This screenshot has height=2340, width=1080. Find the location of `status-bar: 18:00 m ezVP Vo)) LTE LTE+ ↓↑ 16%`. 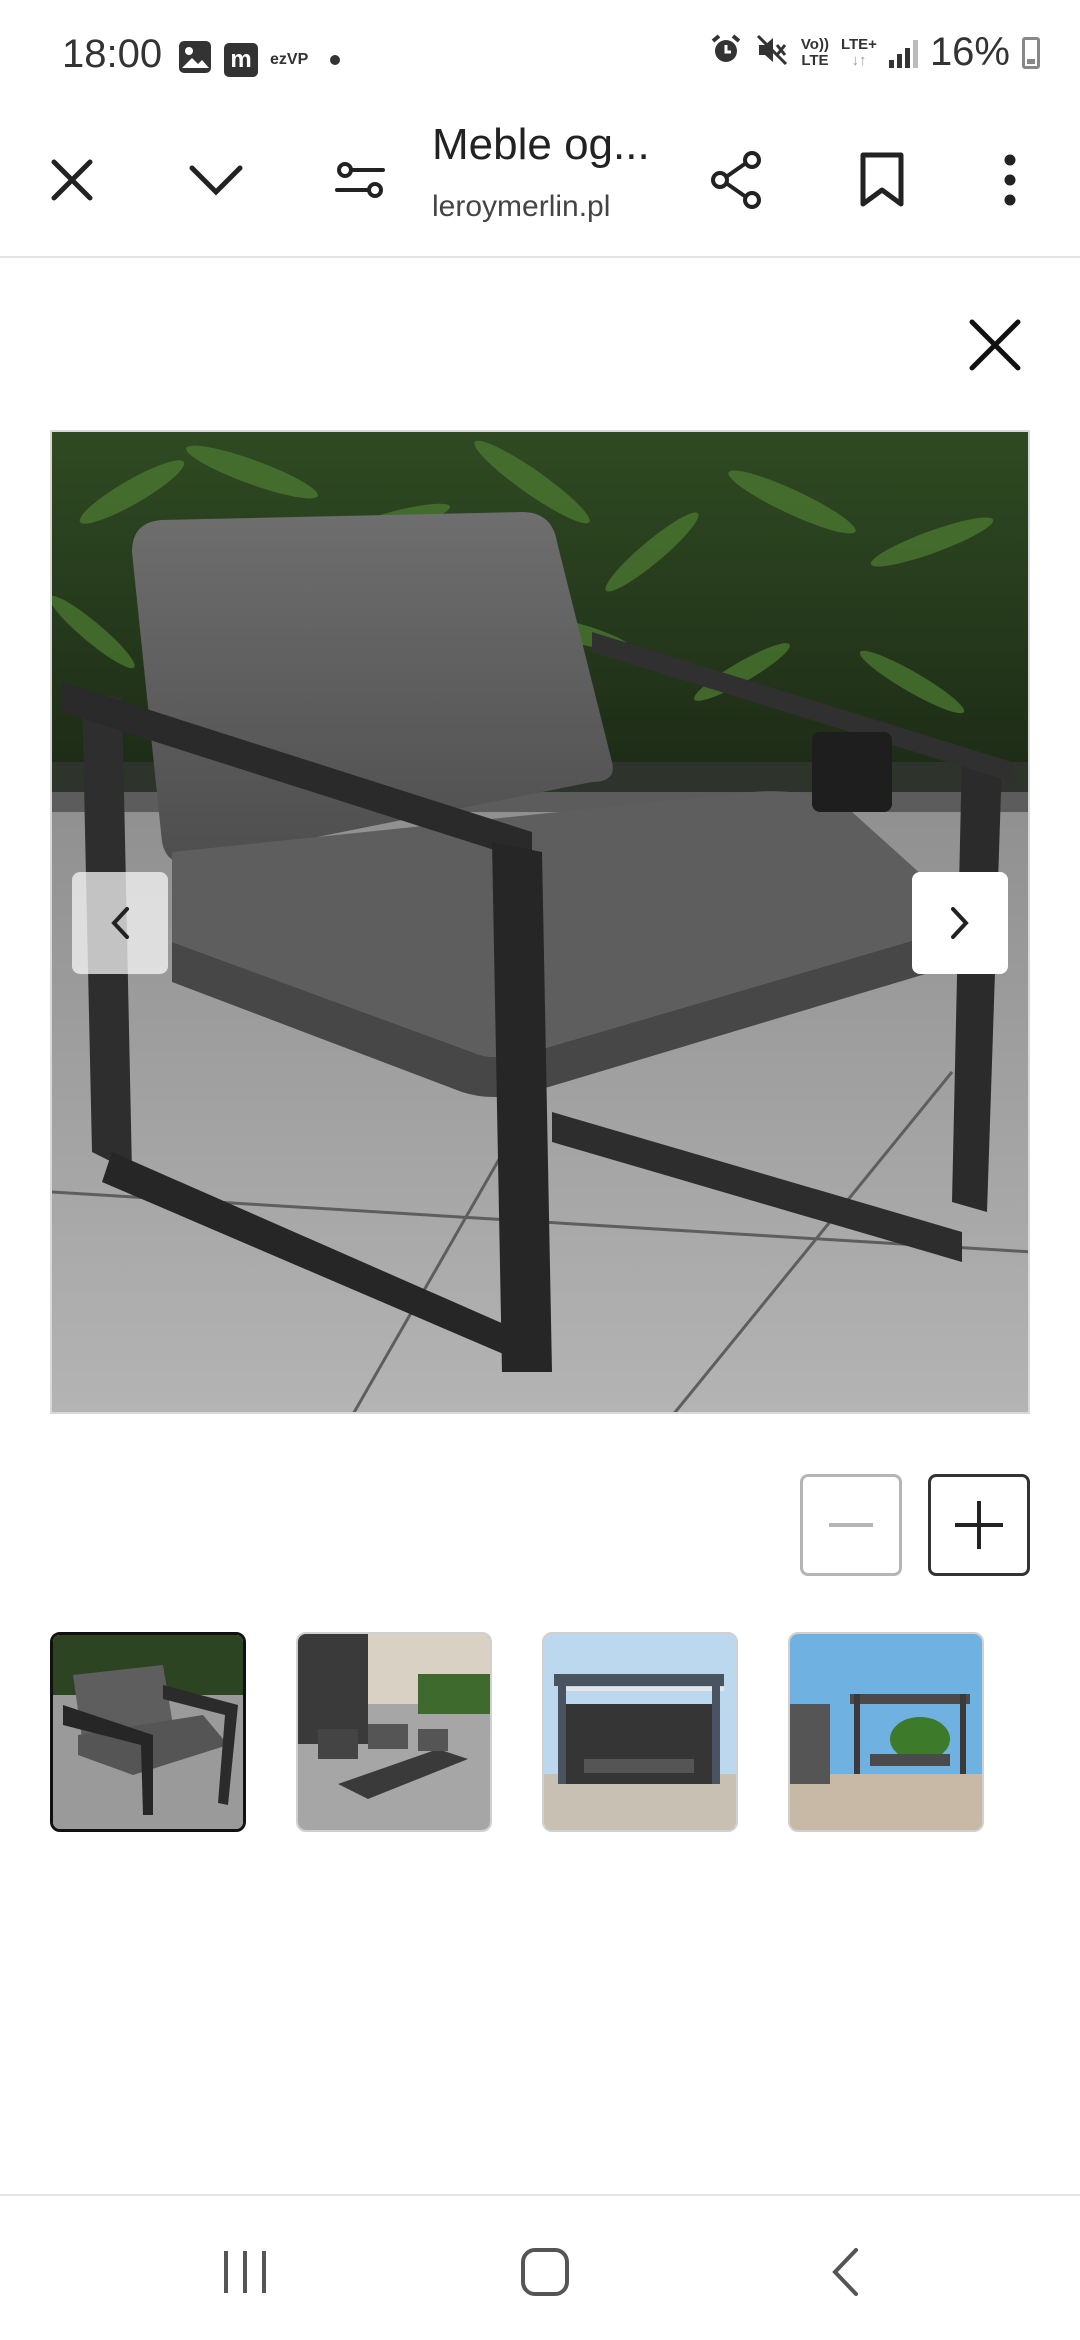

status-bar: 18:00 m ezVP Vo)) LTE LTE+ ↓↑ 16% is located at coordinates (540, 55).